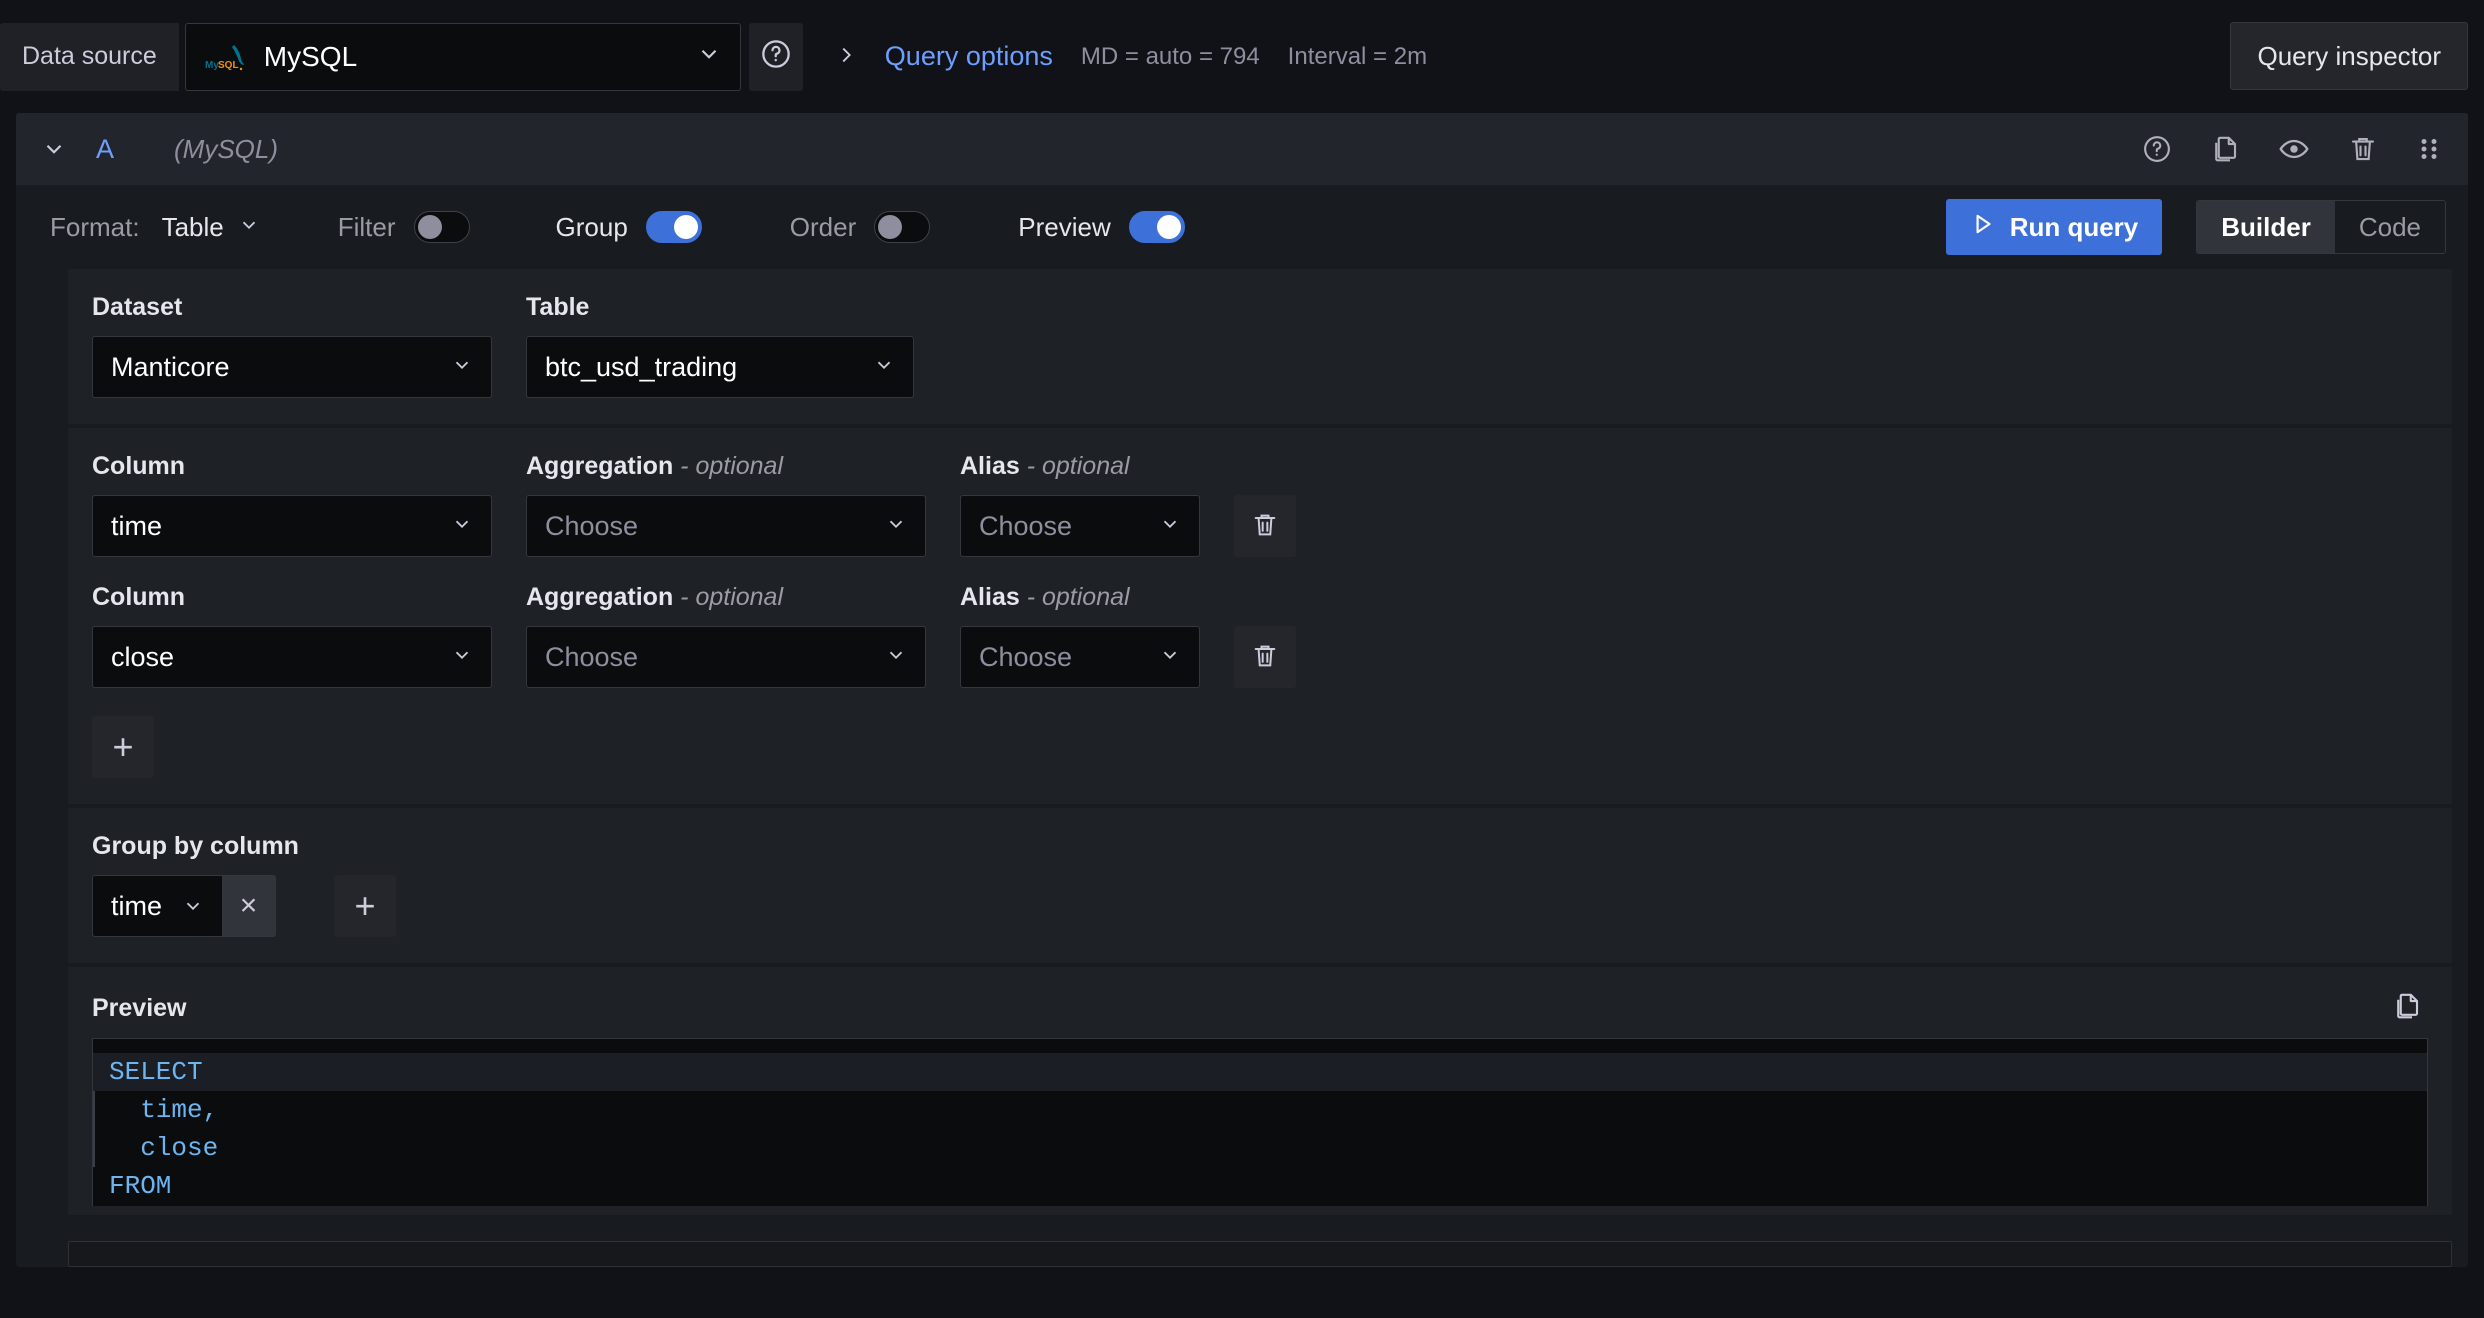 This screenshot has height=1318, width=2484. I want to click on dataset-section: Dataset Manticore Table btc_usd_trading, so click(1260, 346).